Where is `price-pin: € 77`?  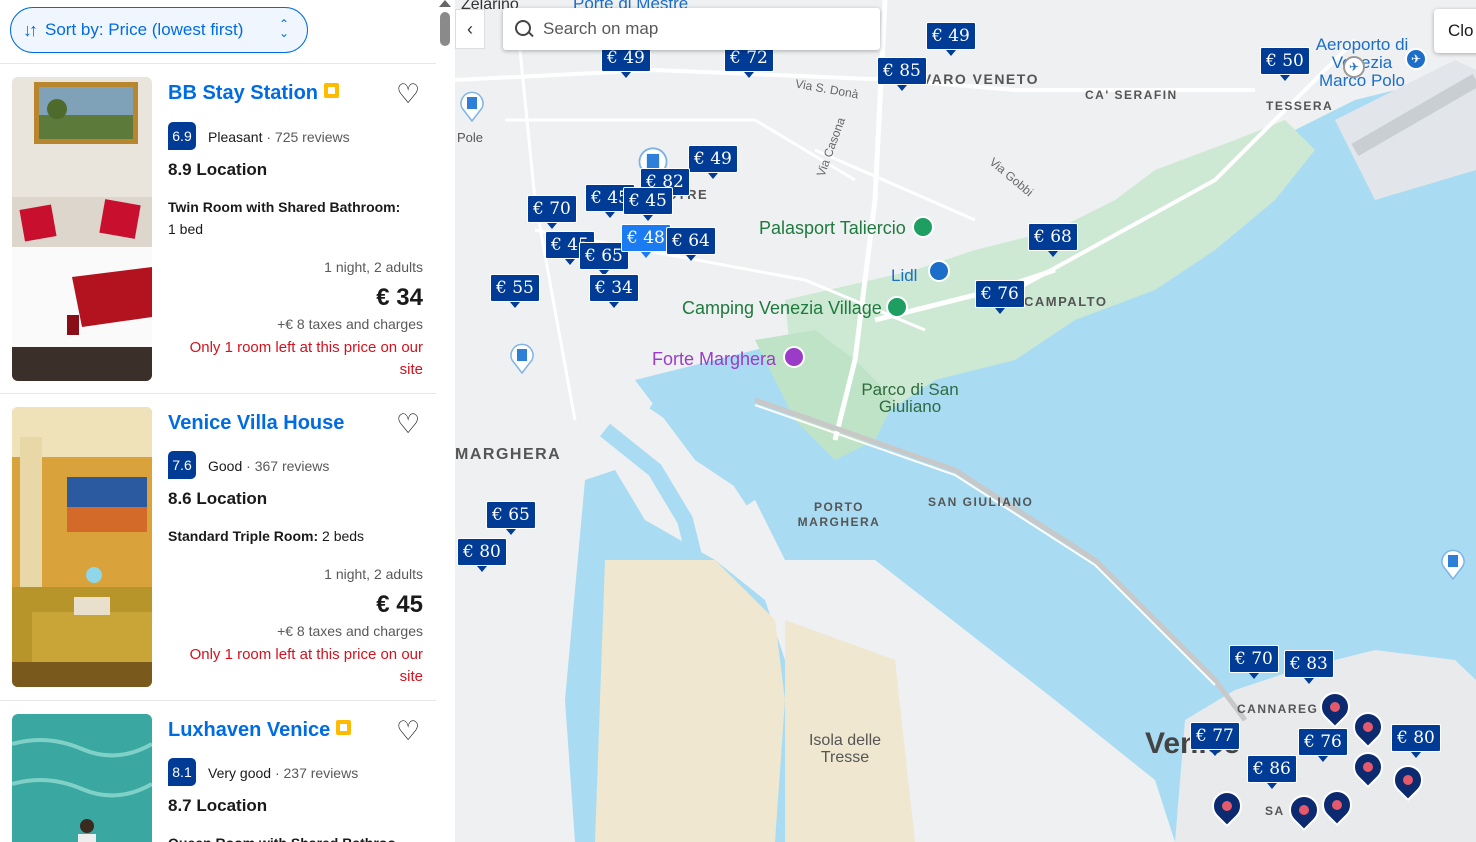
price-pin: € 77 is located at coordinates (1215, 739).